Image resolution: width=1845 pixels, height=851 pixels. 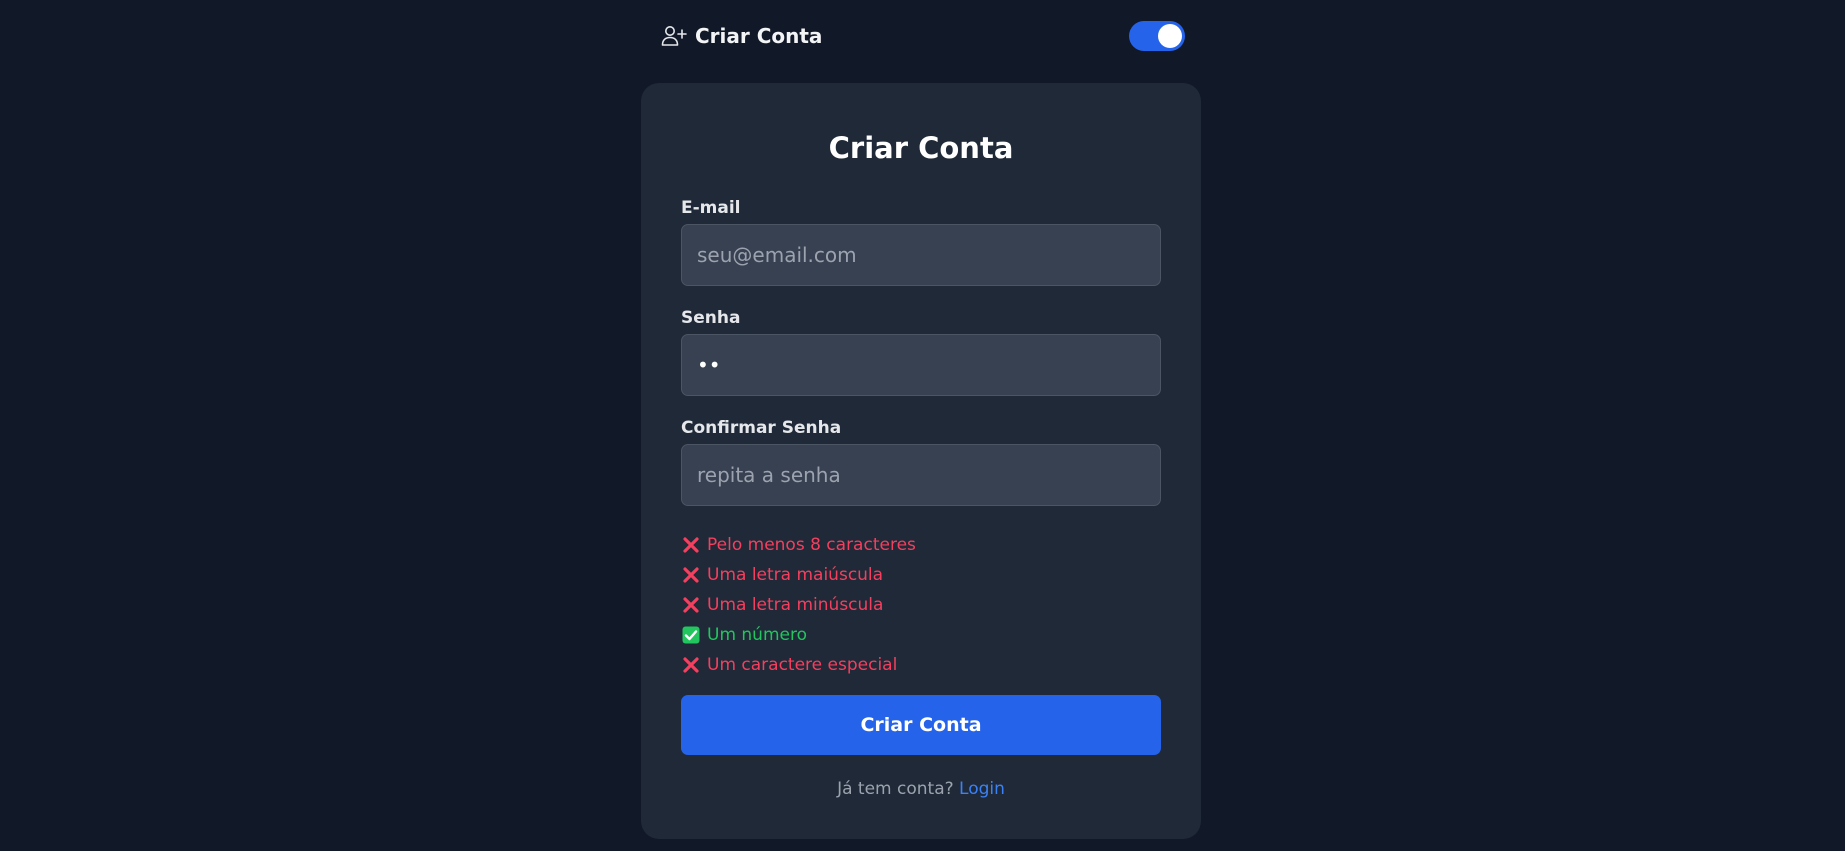 What do you see at coordinates (674, 36) in the screenshot?
I see `user-plus-icon` at bounding box center [674, 36].